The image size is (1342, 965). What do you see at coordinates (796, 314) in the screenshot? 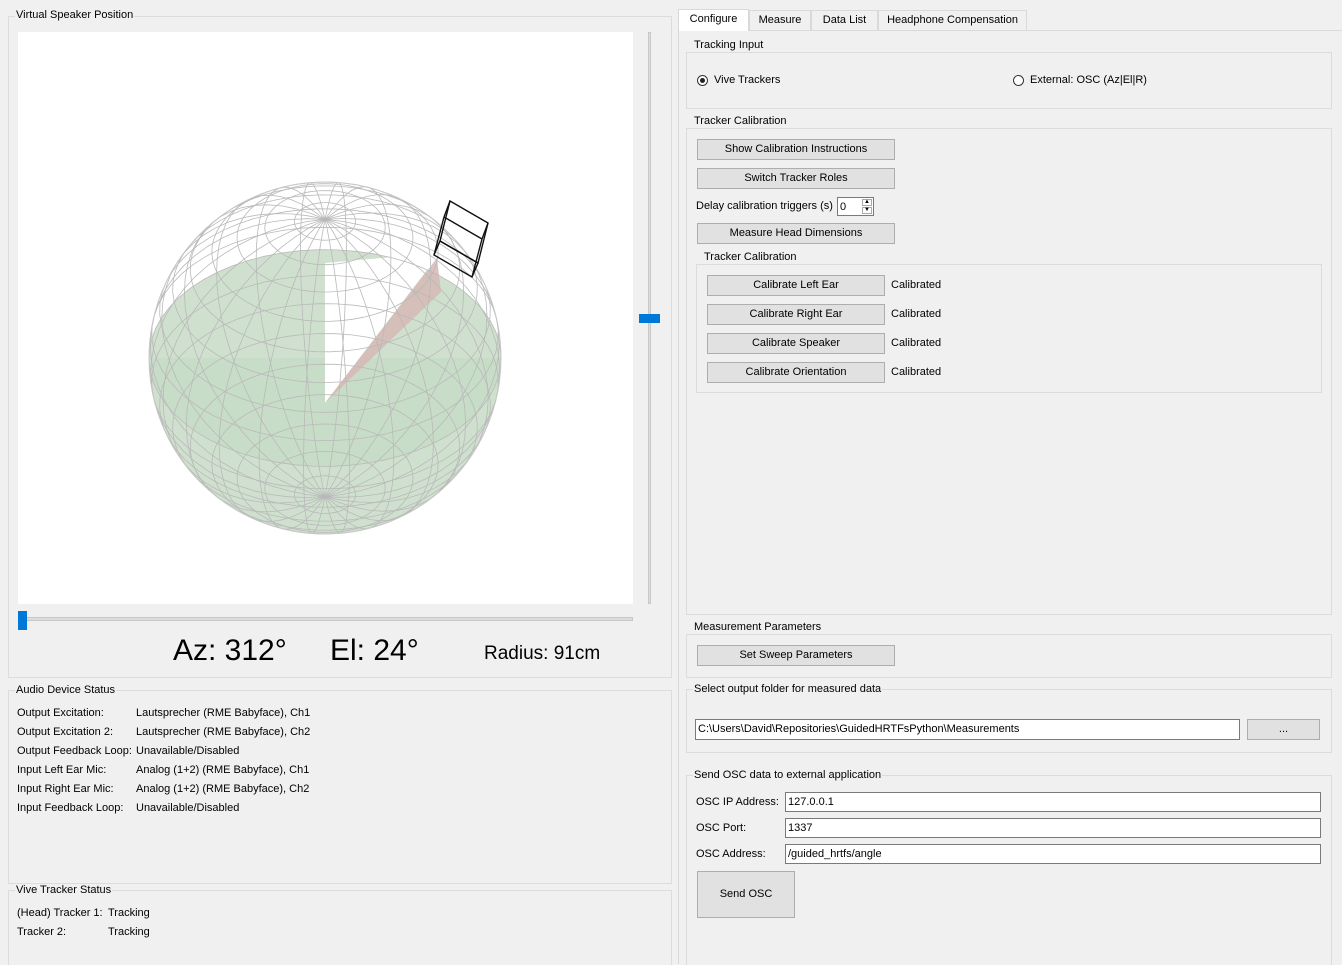
I see `calibrate-button: Calibrate Right Ear` at bounding box center [796, 314].